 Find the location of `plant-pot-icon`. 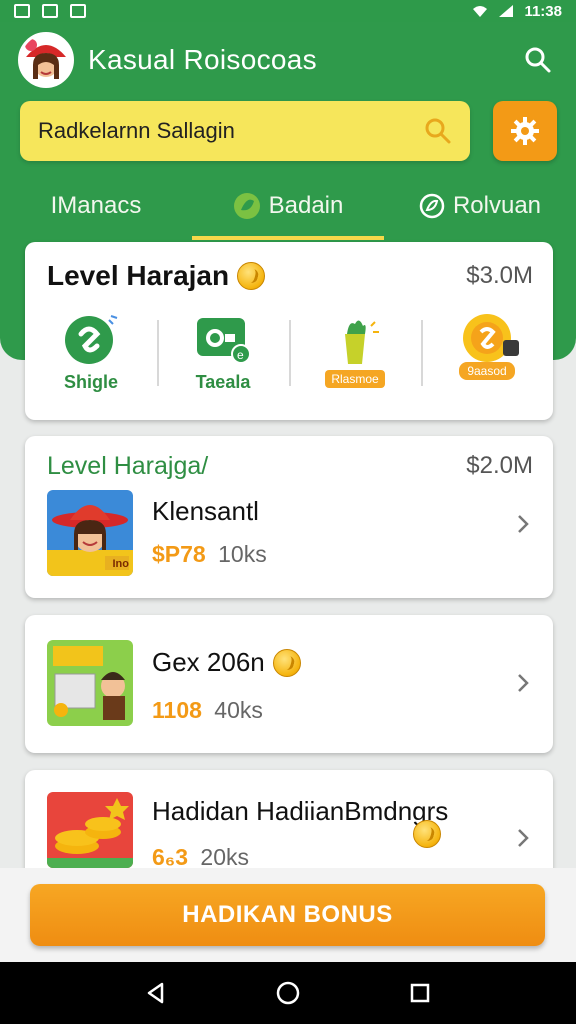

plant-pot-icon is located at coordinates (362, 342).